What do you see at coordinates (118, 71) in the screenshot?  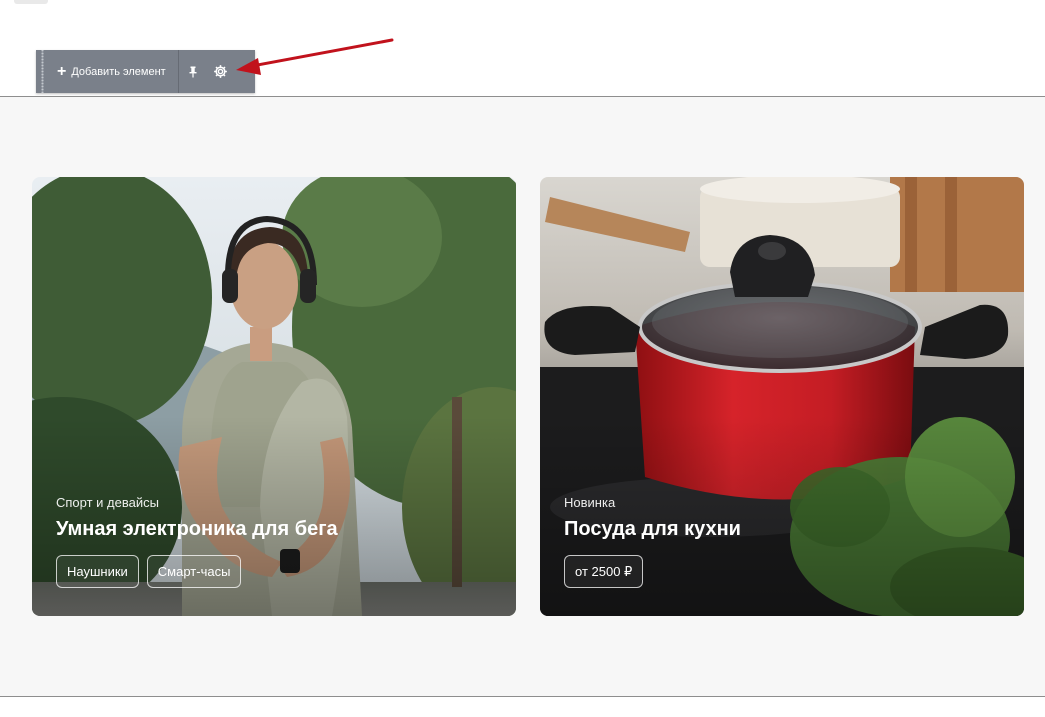 I see `add-element-label: Добавить элемент` at bounding box center [118, 71].